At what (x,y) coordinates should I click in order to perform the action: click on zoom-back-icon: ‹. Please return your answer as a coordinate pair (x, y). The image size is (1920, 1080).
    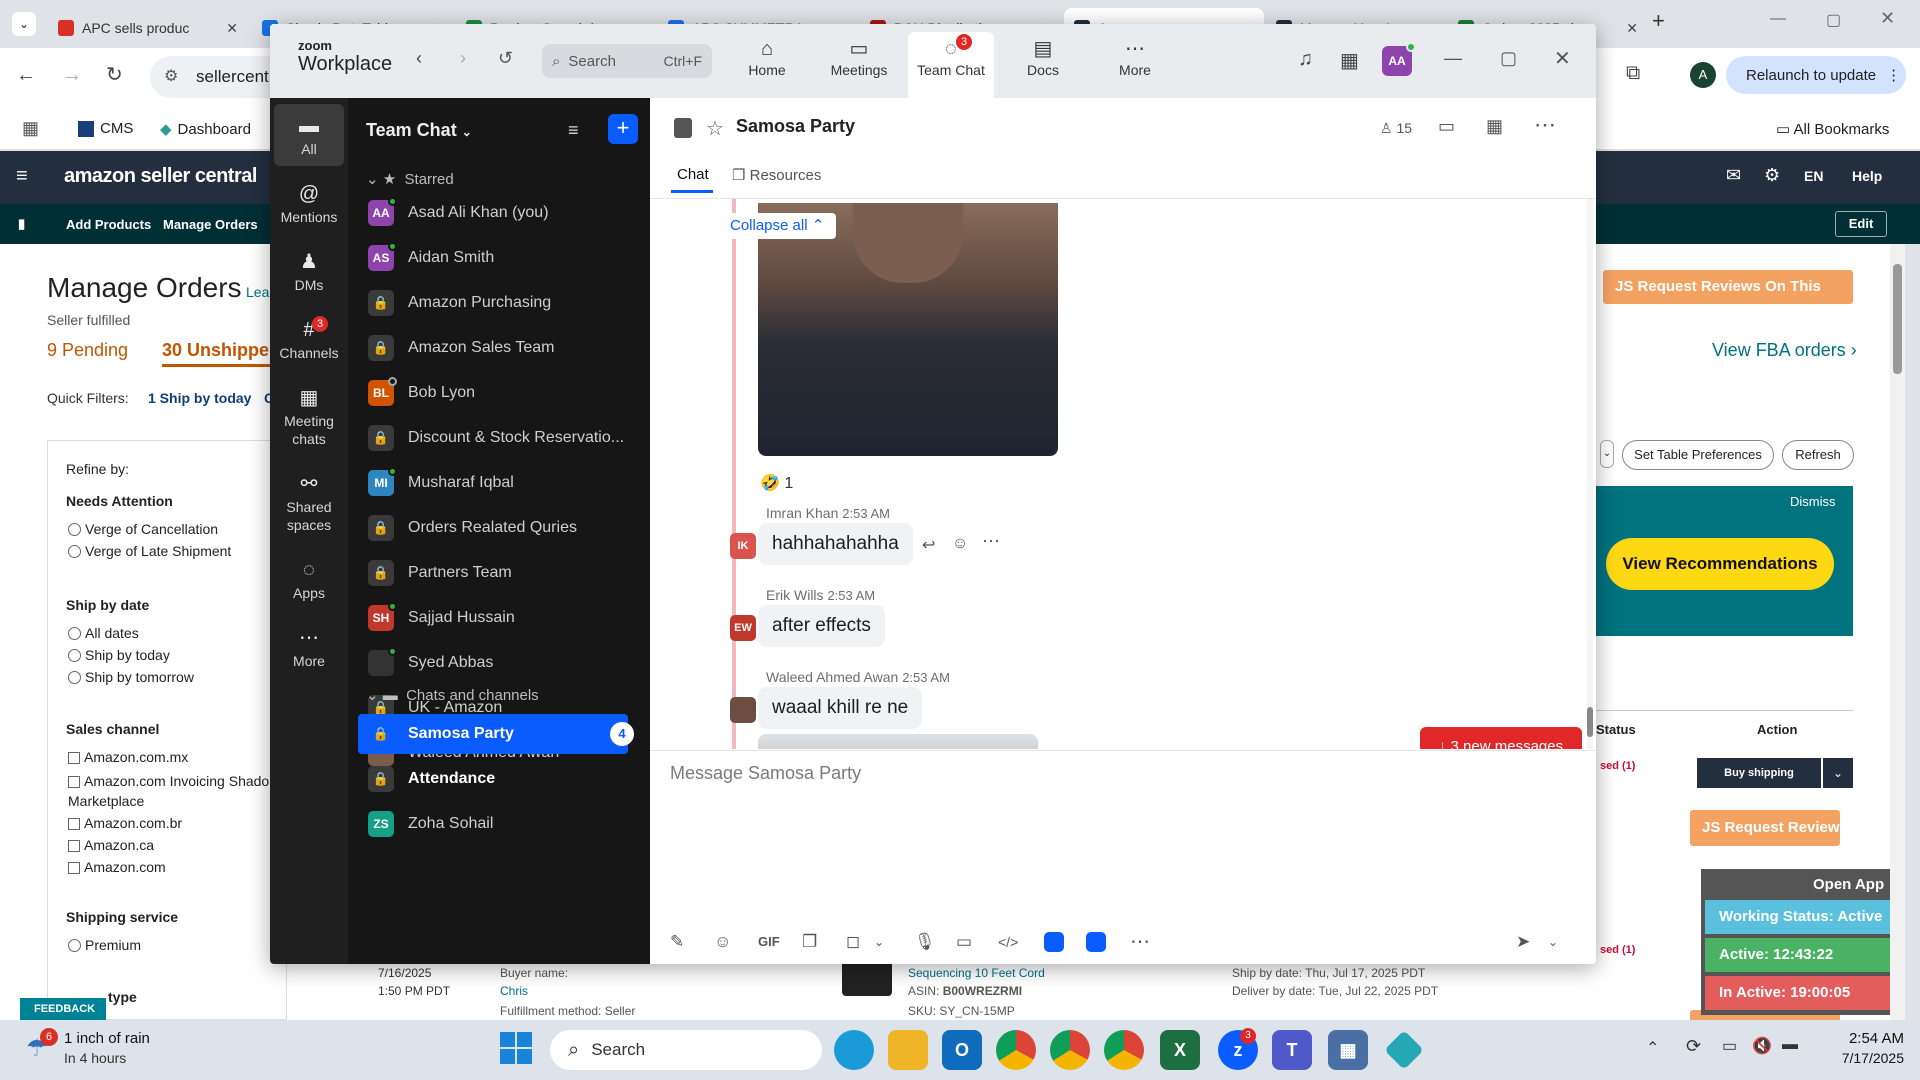
    Looking at the image, I should click on (419, 58).